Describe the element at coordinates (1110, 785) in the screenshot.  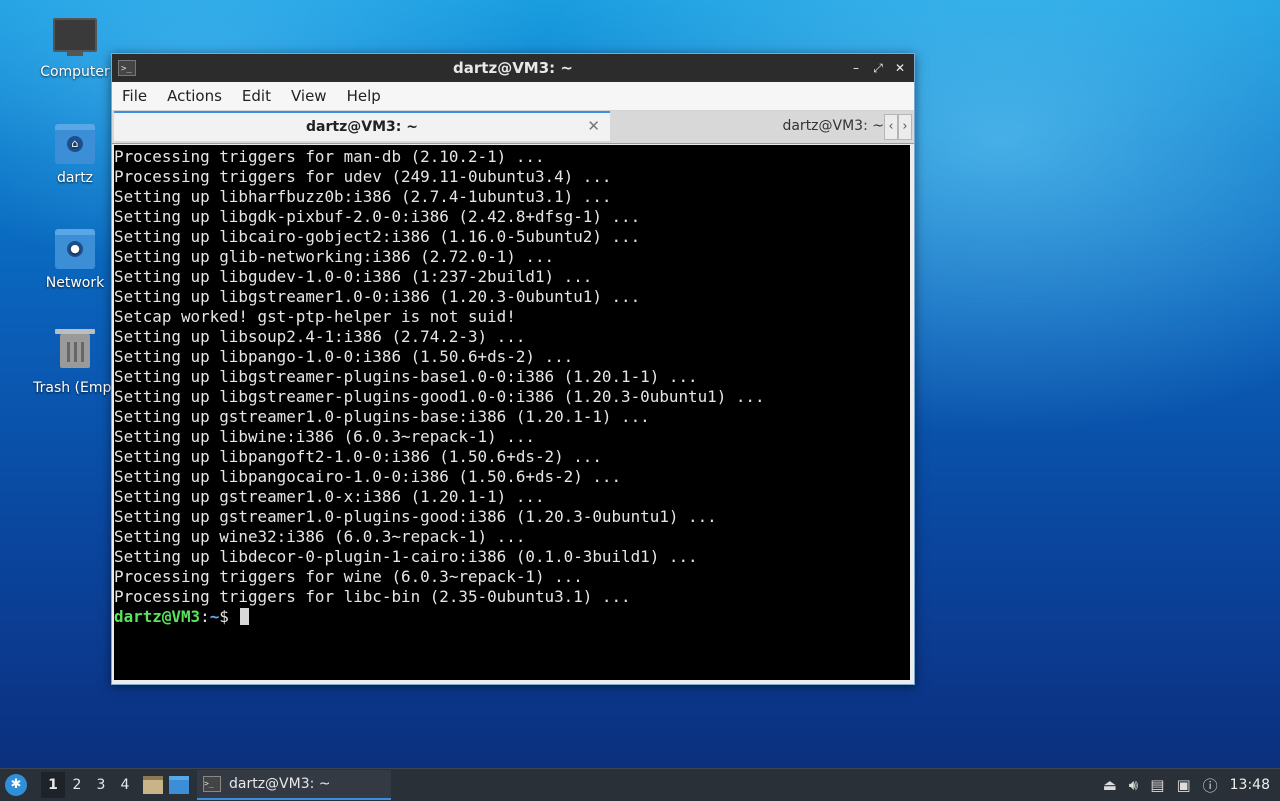
I see `eject-icon: ⏏` at that location.